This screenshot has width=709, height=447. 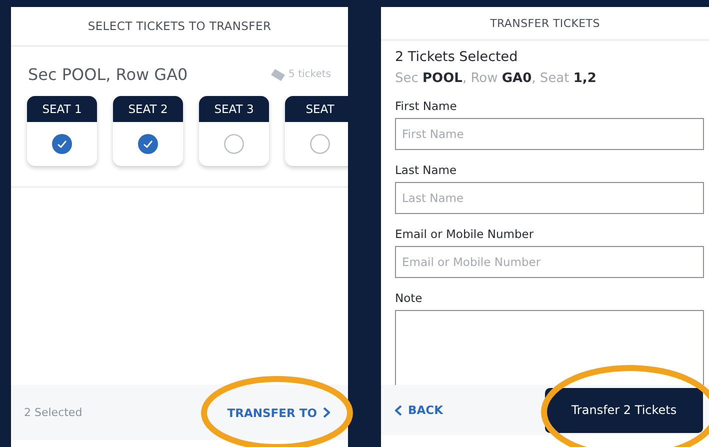 What do you see at coordinates (277, 74) in the screenshot?
I see `ticket-icon` at bounding box center [277, 74].